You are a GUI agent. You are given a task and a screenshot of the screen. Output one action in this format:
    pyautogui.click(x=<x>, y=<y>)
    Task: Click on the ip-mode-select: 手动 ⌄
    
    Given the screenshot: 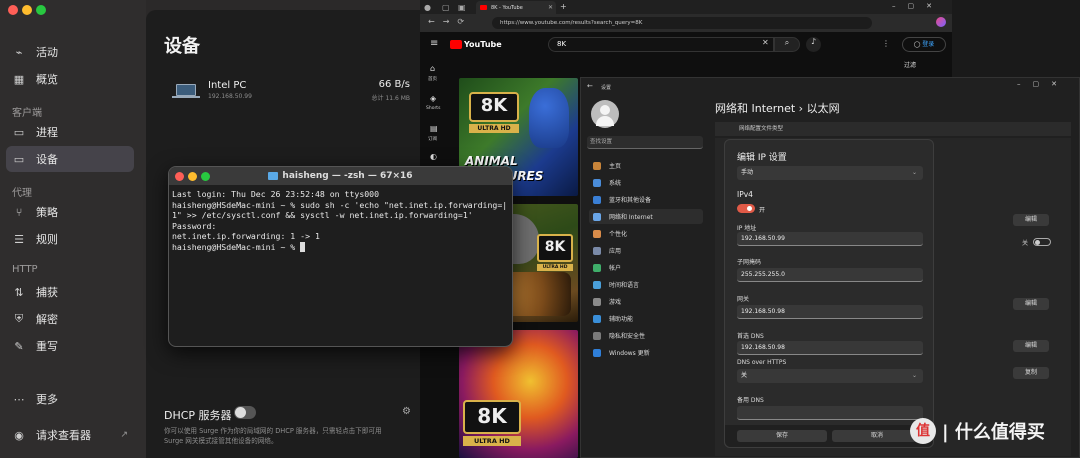 What is the action you would take?
    pyautogui.click(x=830, y=173)
    